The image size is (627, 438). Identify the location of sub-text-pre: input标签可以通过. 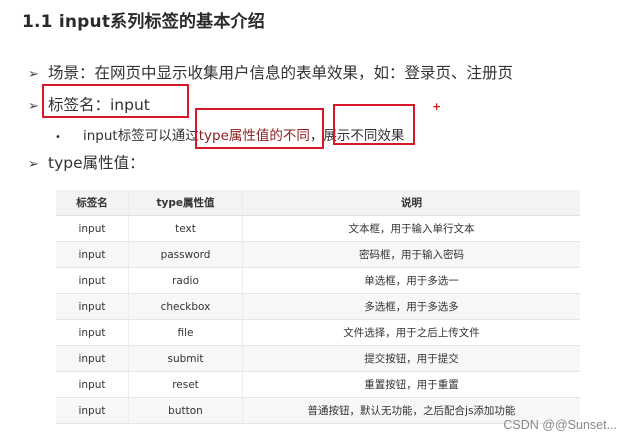
(141, 136).